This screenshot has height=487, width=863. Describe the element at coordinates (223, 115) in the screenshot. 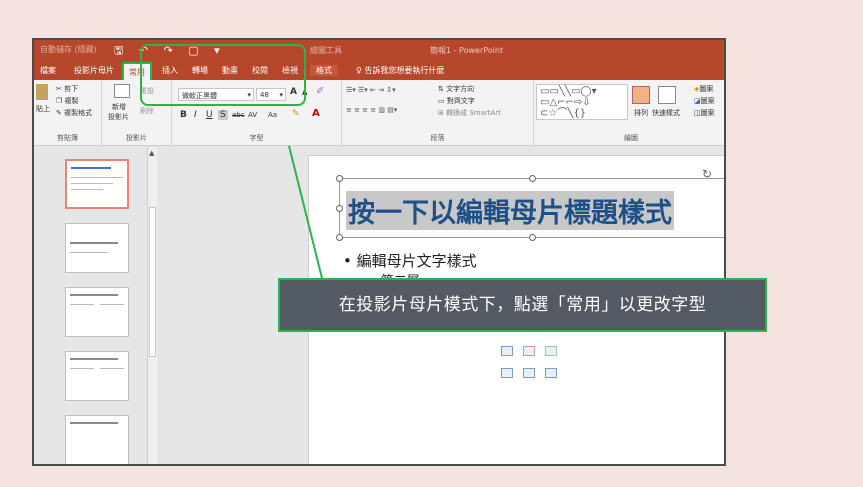

I see `shadow-button: S` at that location.